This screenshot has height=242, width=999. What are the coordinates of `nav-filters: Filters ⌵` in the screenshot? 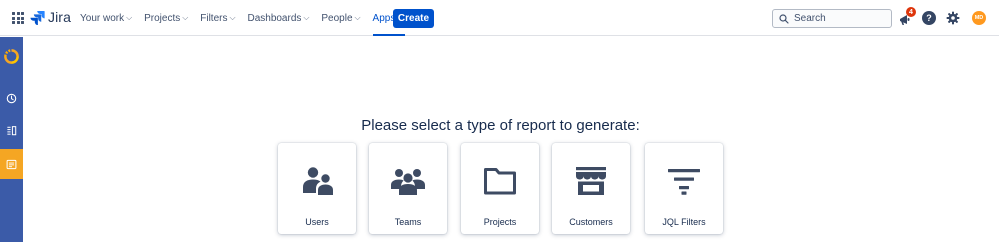 It's located at (218, 18).